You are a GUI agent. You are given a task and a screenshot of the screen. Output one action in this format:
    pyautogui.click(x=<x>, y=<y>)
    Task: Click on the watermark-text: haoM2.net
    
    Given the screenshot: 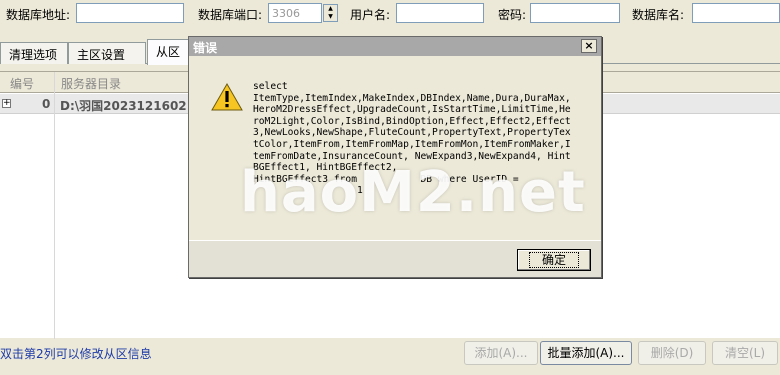 What is the action you would take?
    pyautogui.click(x=413, y=192)
    